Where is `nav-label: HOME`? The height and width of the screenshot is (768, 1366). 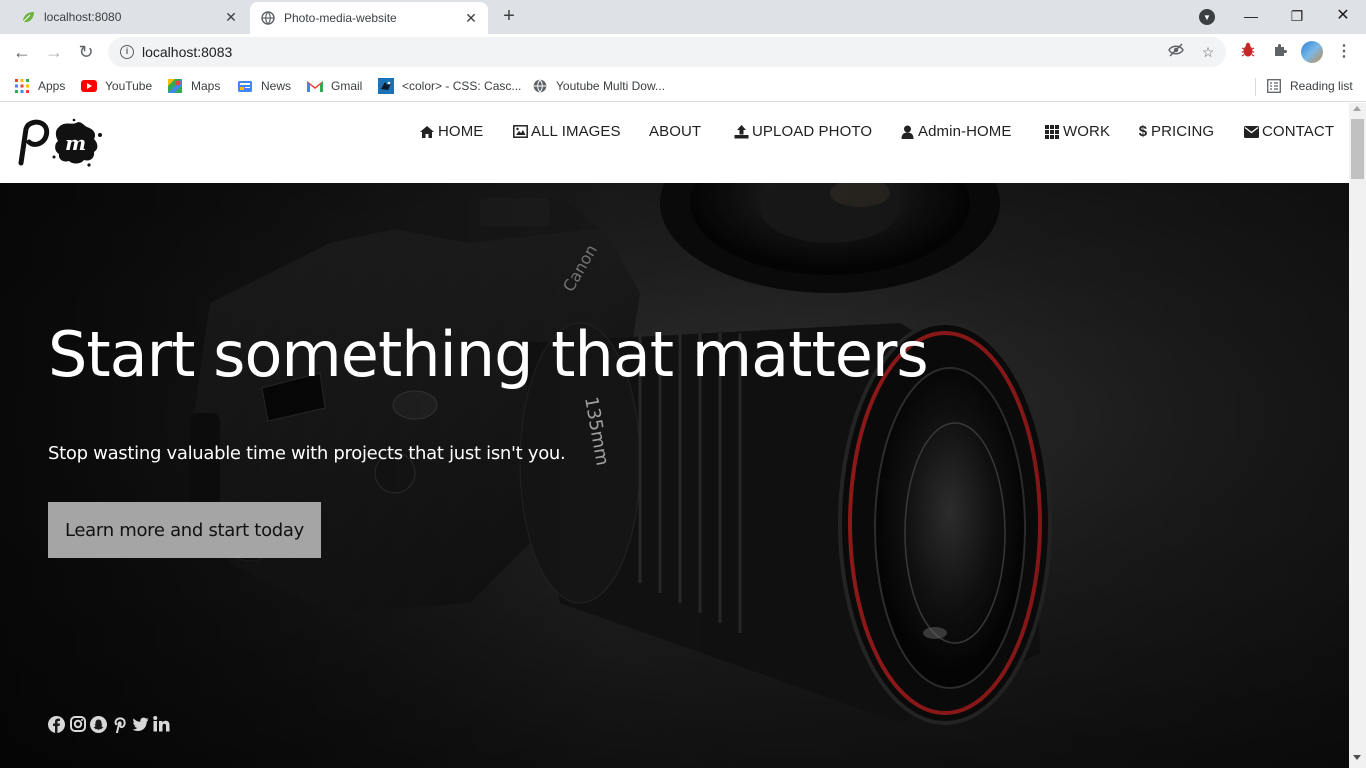
nav-label: HOME is located at coordinates (461, 131).